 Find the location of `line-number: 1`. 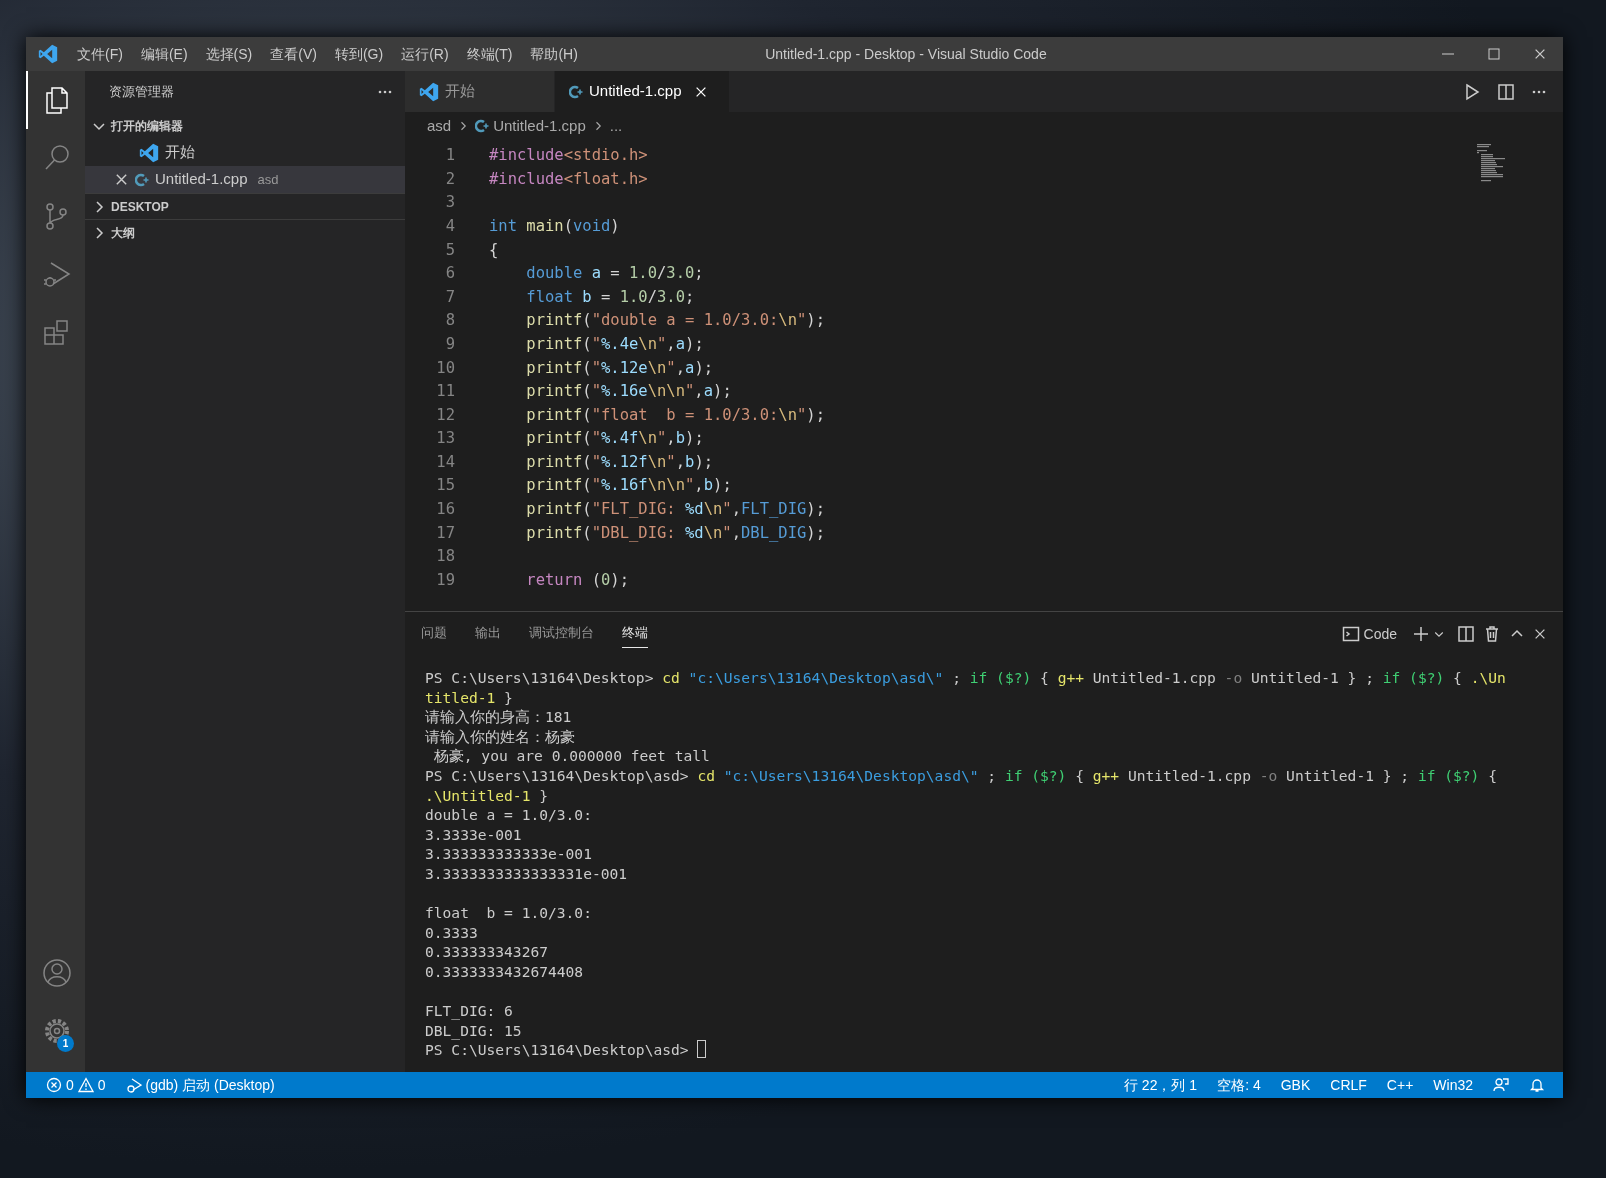

line-number: 1 is located at coordinates (449, 156).